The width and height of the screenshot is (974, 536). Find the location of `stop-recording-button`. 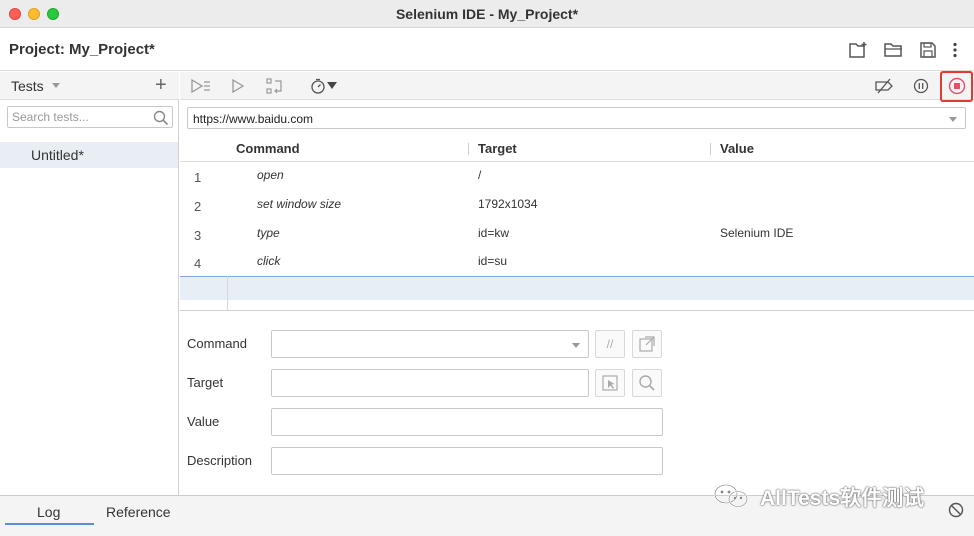

stop-recording-button is located at coordinates (957, 86).